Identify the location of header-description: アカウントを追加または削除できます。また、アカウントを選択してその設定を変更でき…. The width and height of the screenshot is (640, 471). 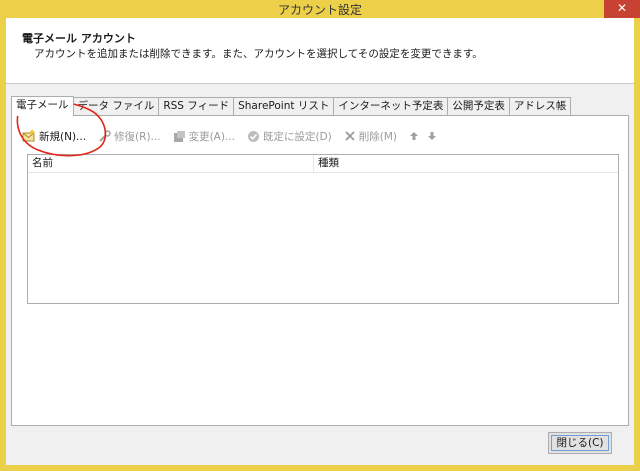
(258, 54).